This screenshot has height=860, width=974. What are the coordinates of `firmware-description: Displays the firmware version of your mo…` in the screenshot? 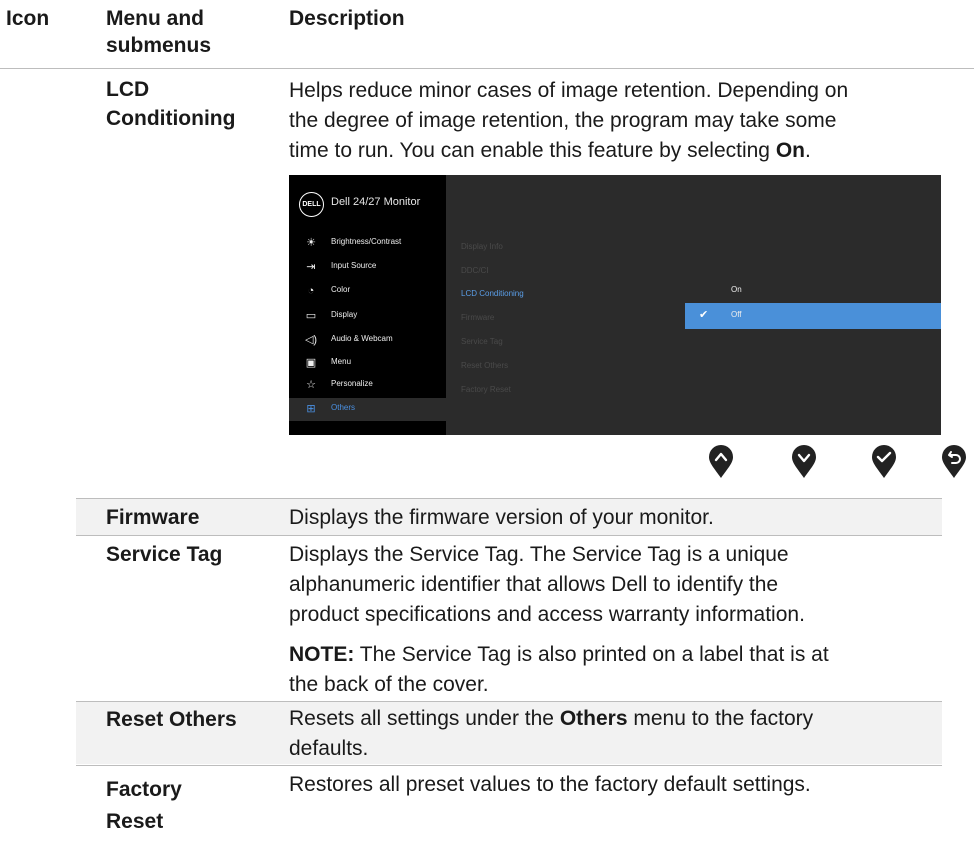 It's located at (501, 517).